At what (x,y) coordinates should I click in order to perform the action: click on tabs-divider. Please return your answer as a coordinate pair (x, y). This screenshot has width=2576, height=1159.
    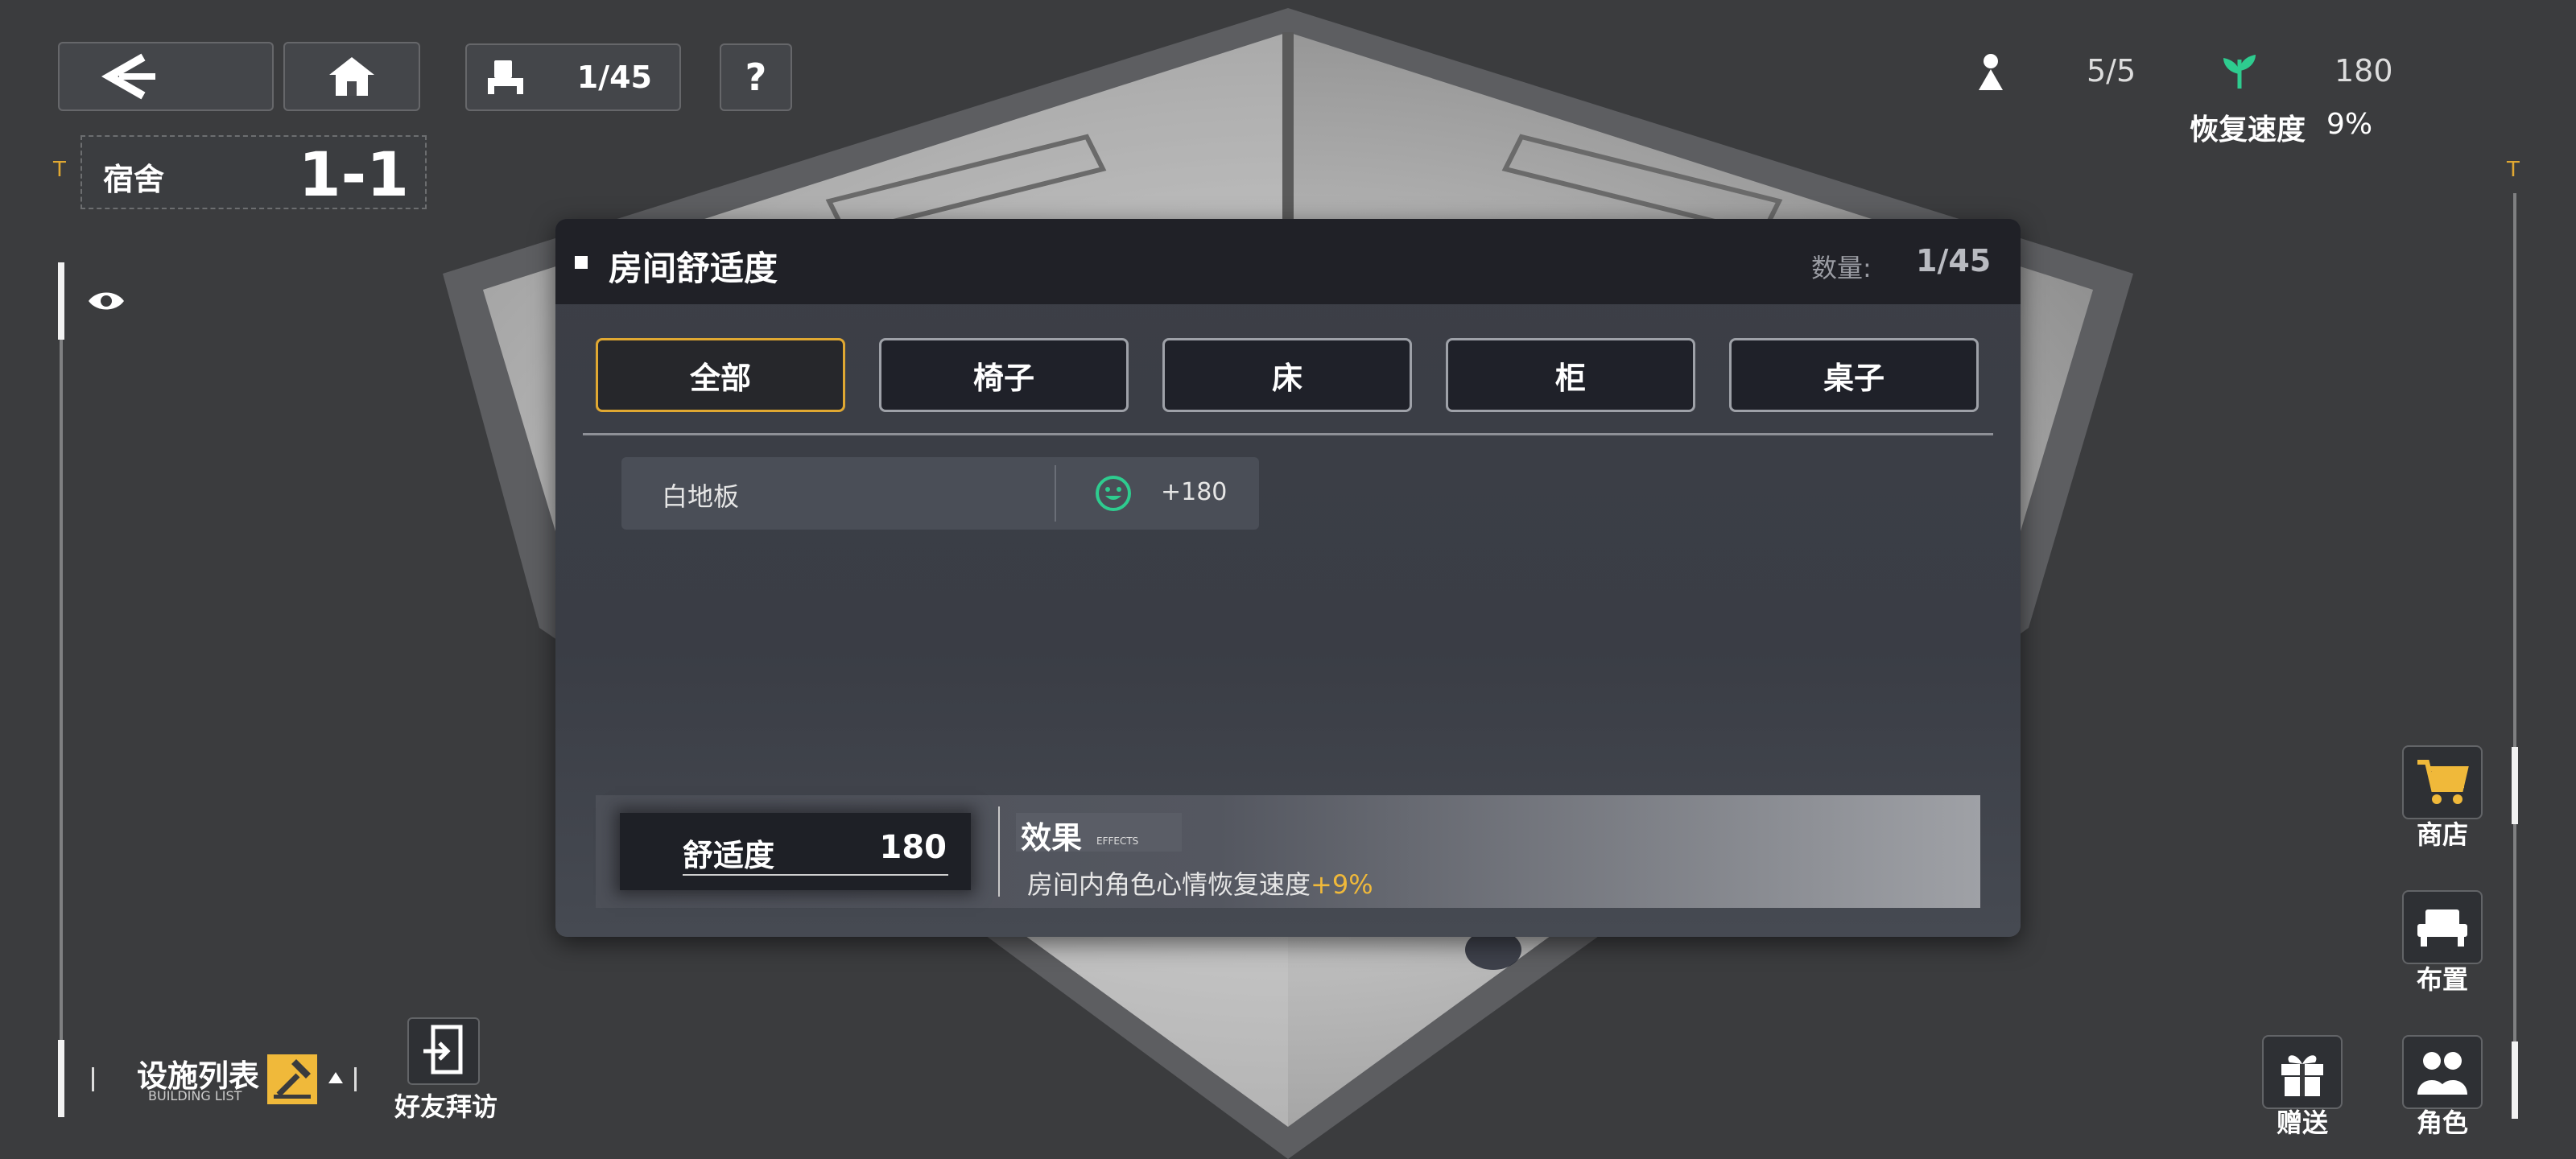
    Looking at the image, I should click on (1288, 434).